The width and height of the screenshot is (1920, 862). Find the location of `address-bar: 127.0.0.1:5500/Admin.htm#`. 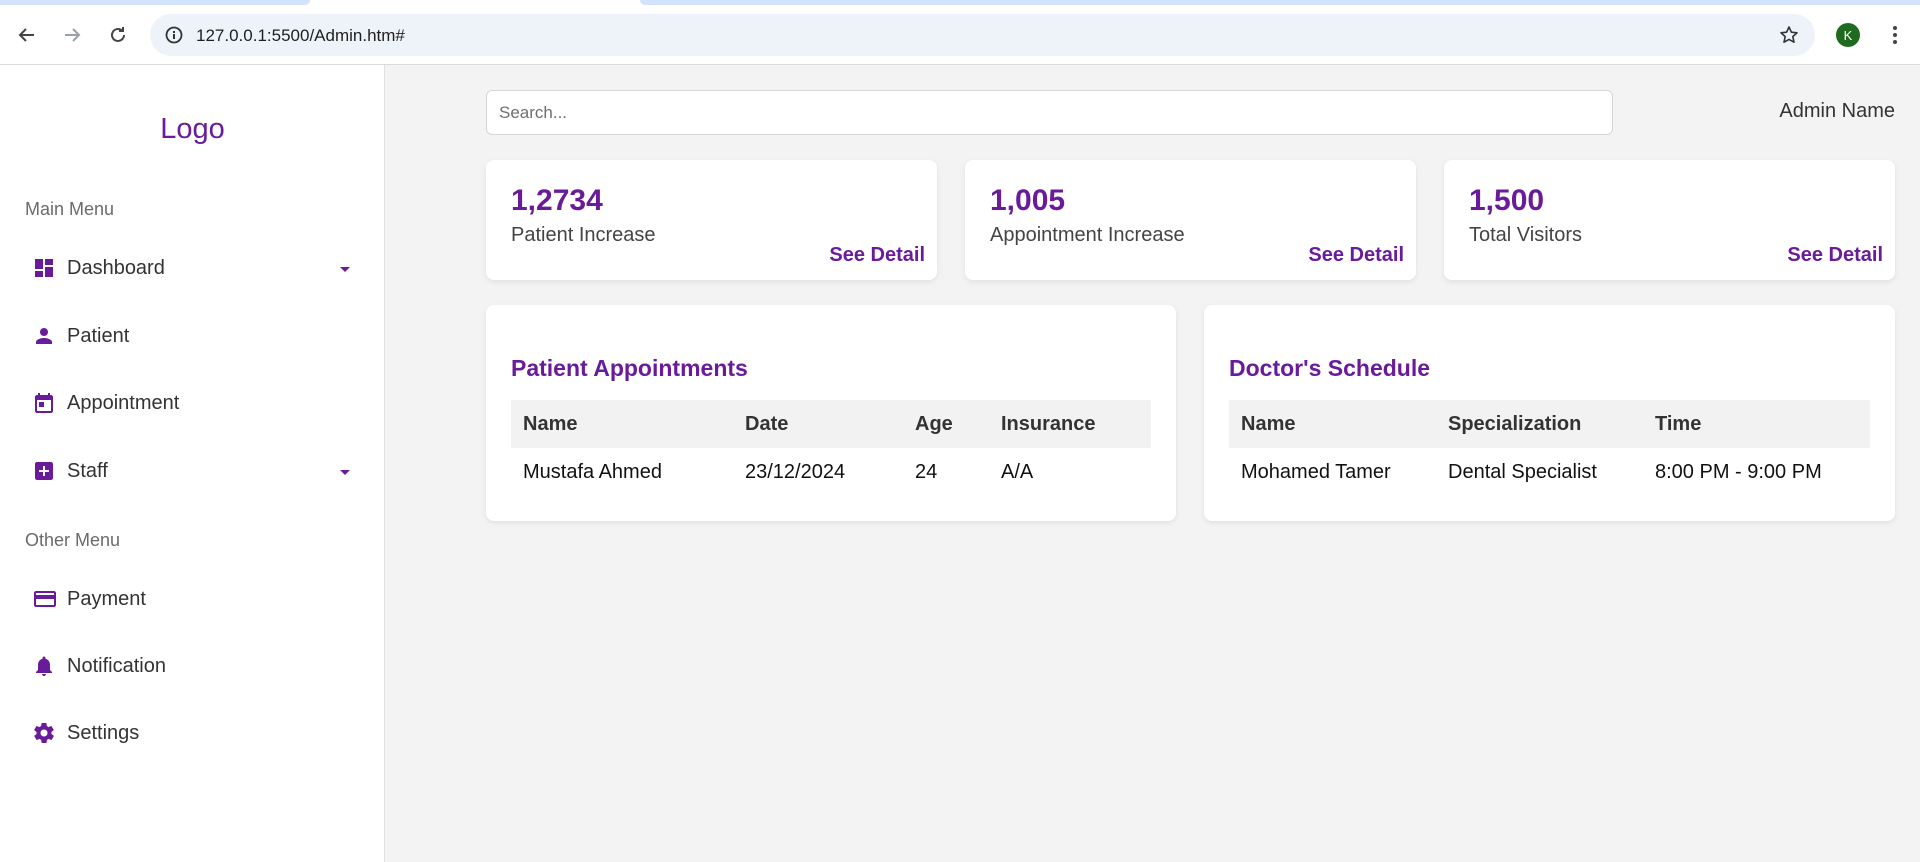

address-bar: 127.0.0.1:5500/Admin.htm# is located at coordinates (982, 35).